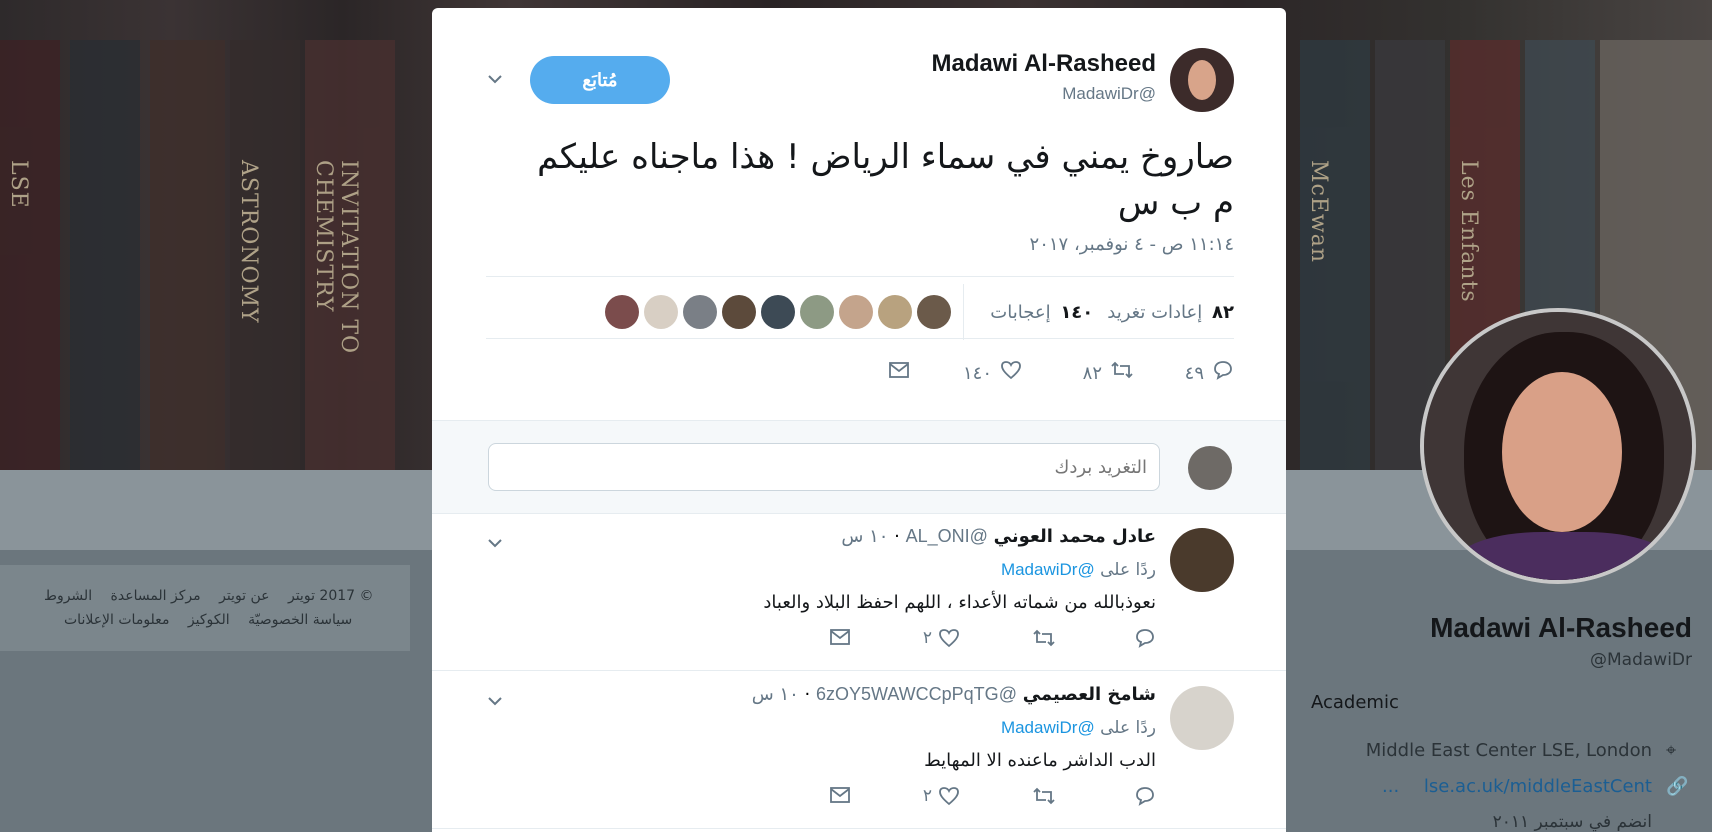  I want to click on footer-link: الكوكيز, so click(209, 620).